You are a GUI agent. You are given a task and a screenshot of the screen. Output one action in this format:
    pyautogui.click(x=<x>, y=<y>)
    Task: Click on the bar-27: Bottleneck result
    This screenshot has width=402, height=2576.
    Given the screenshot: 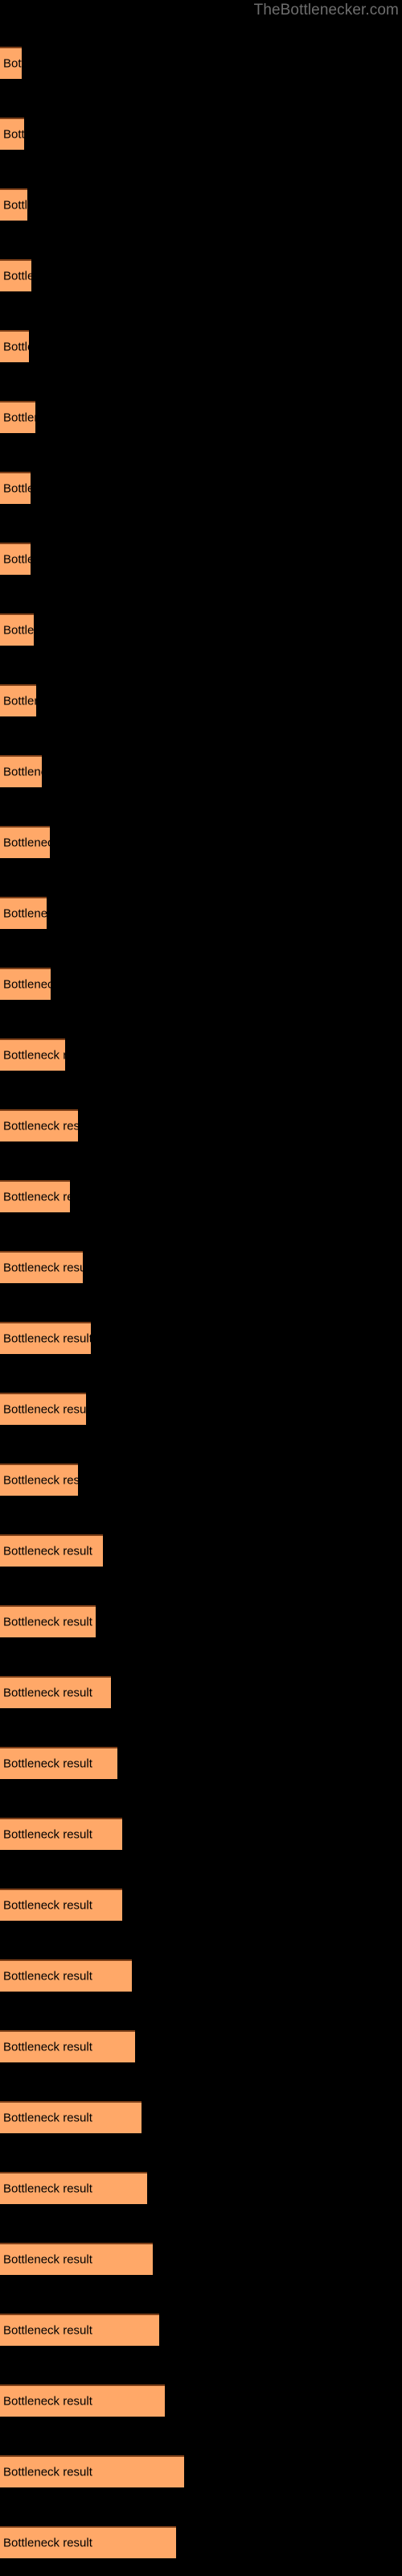 What is the action you would take?
    pyautogui.click(x=61, y=1905)
    